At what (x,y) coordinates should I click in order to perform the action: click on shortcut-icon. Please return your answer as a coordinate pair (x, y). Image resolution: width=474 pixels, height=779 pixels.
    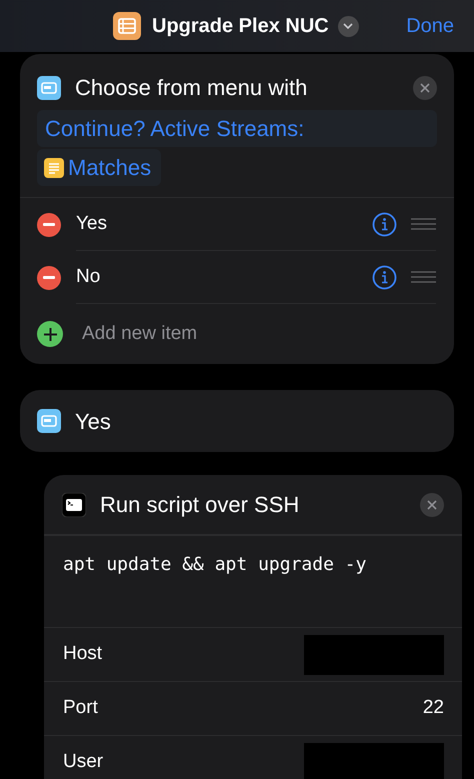
    Looking at the image, I should click on (127, 26).